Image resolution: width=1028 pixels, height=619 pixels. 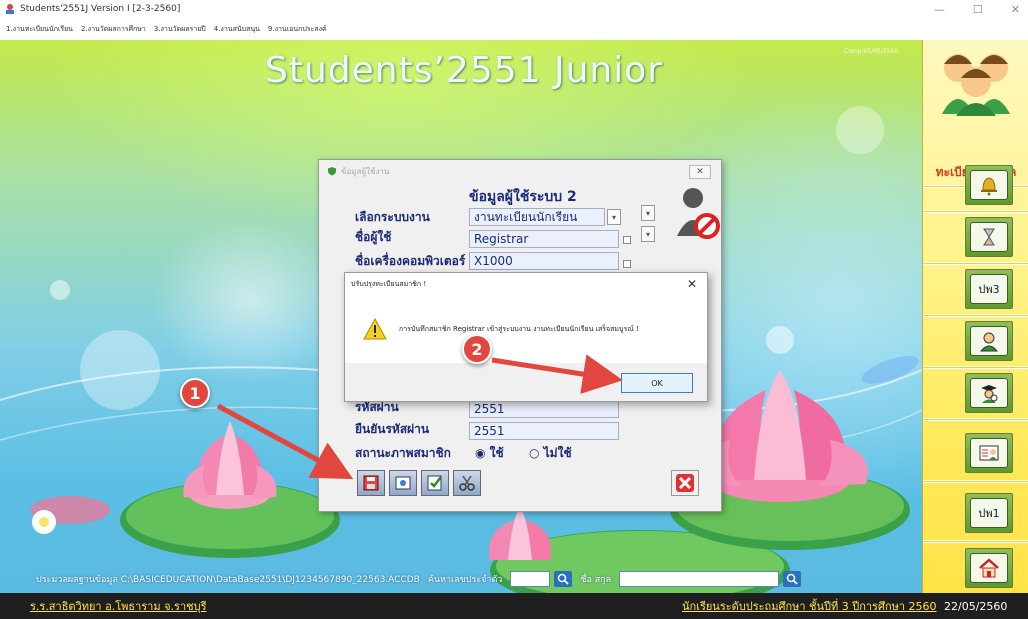 I want to click on home-icon, so click(x=989, y=568).